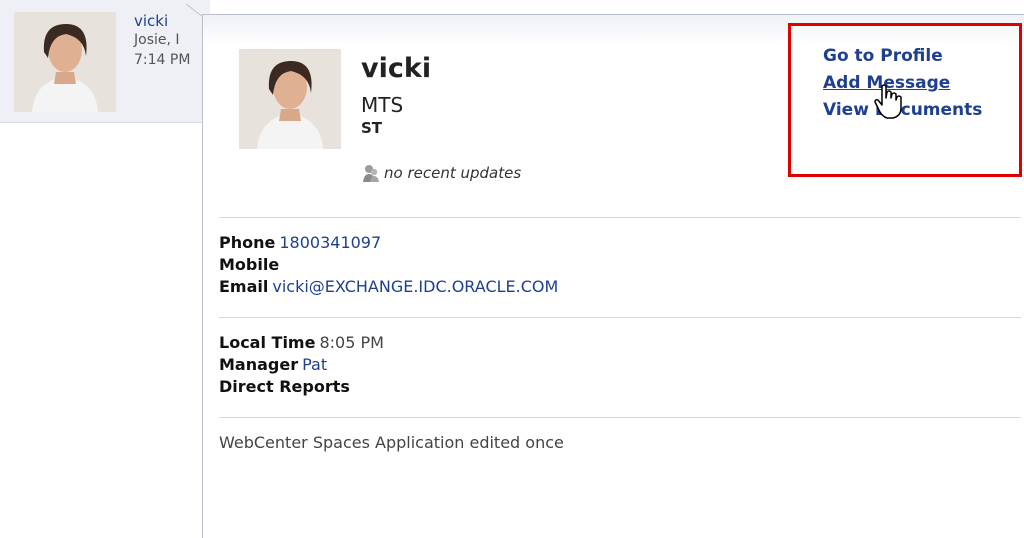 The height and width of the screenshot is (538, 1024). Describe the element at coordinates (396, 68) in the screenshot. I see `profile-name: vicki` at that location.